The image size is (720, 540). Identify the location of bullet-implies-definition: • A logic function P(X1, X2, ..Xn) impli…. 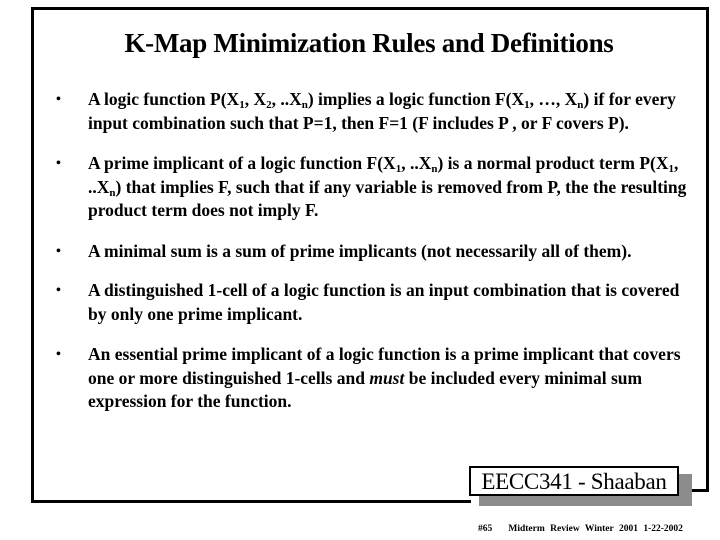
(376, 111).